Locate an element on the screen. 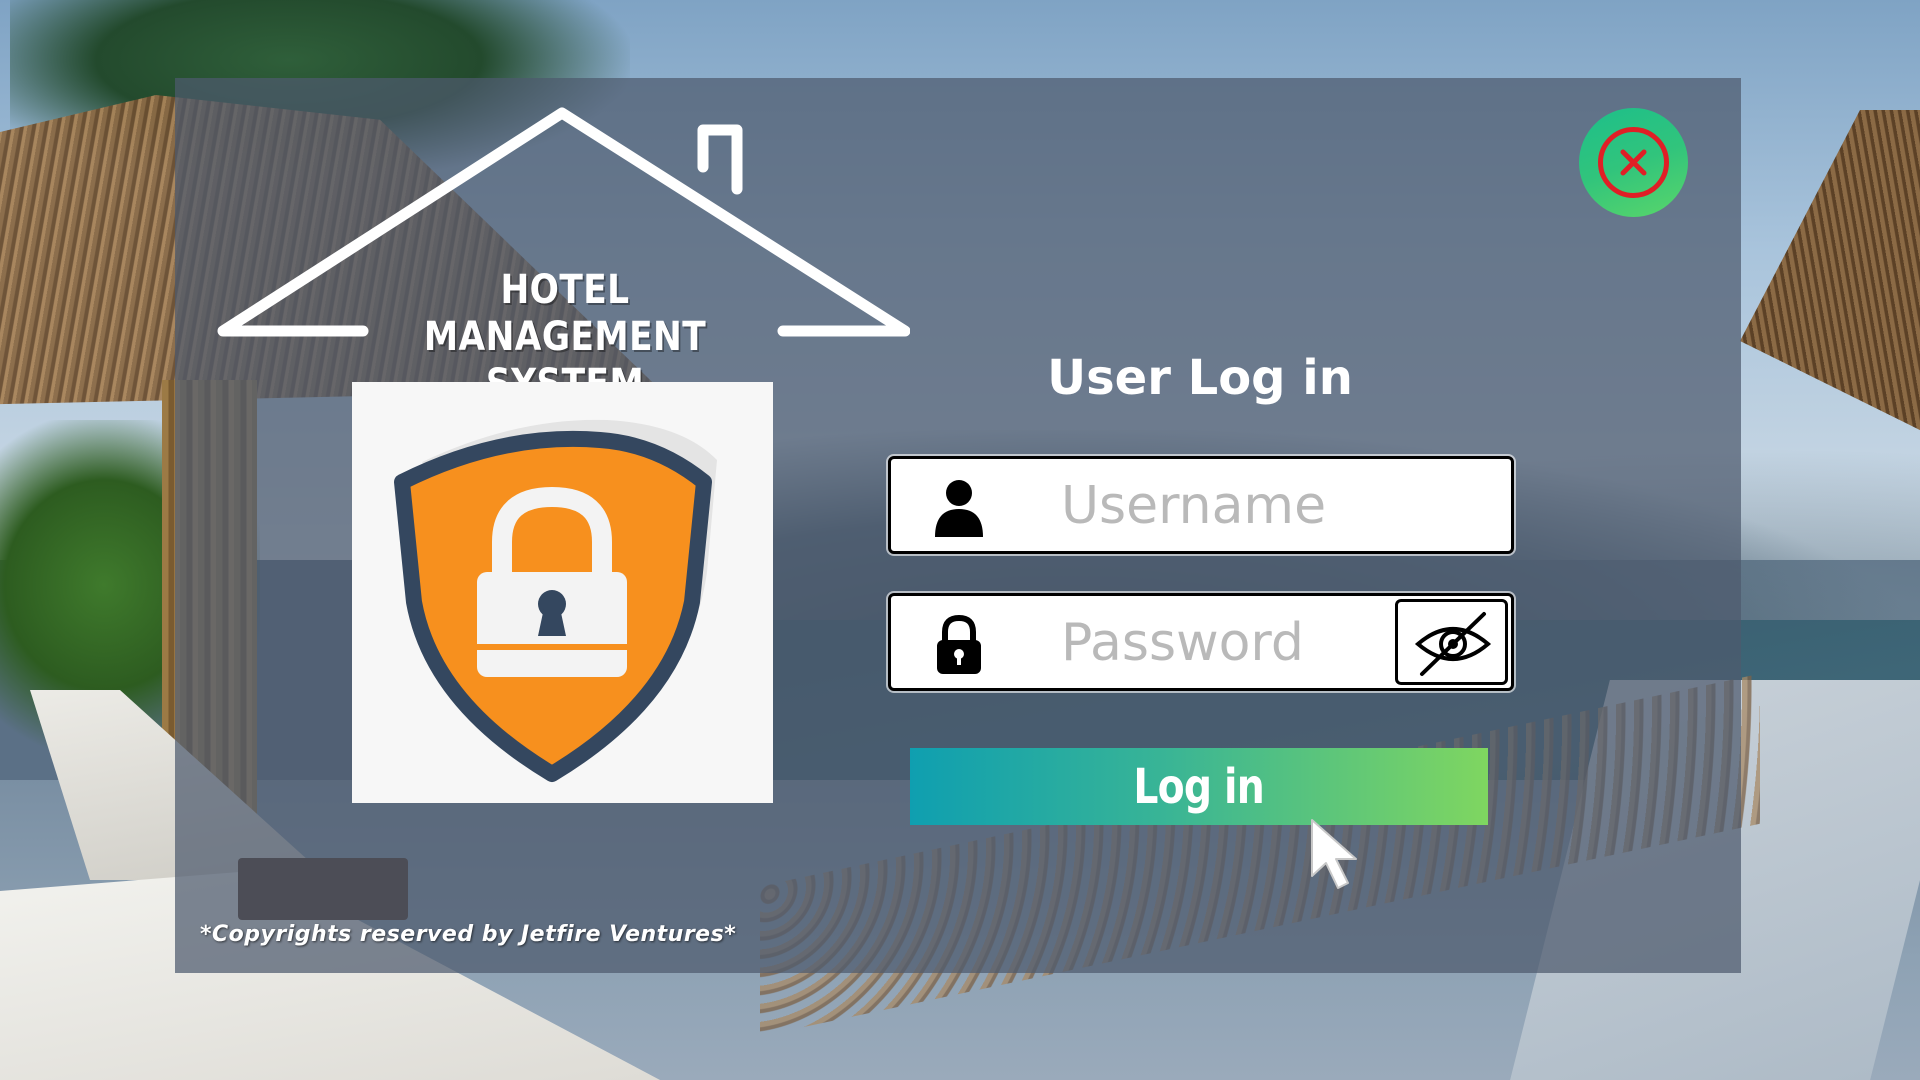 The image size is (1920, 1080). user-icon is located at coordinates (959, 508).